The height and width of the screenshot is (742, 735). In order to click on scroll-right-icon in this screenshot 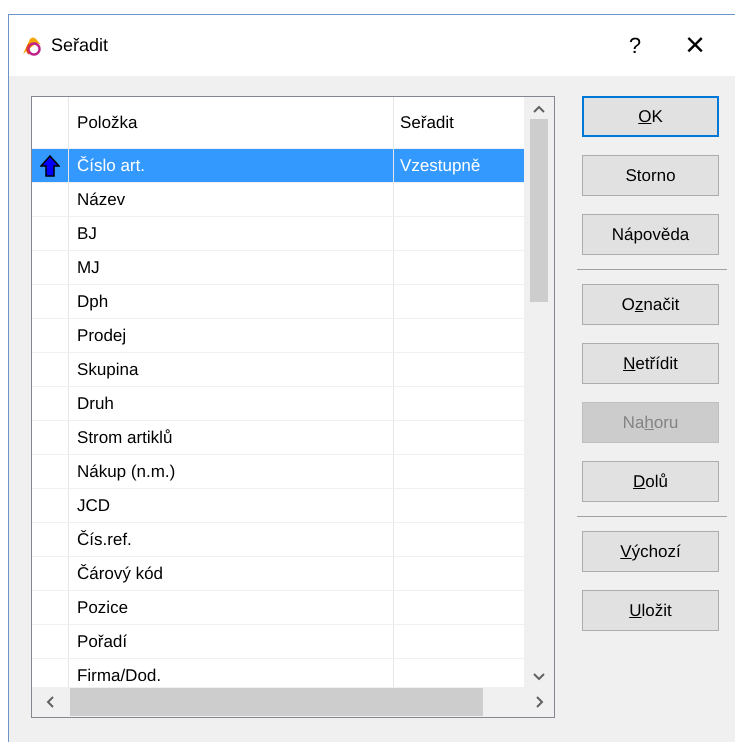, I will do `click(540, 702)`.